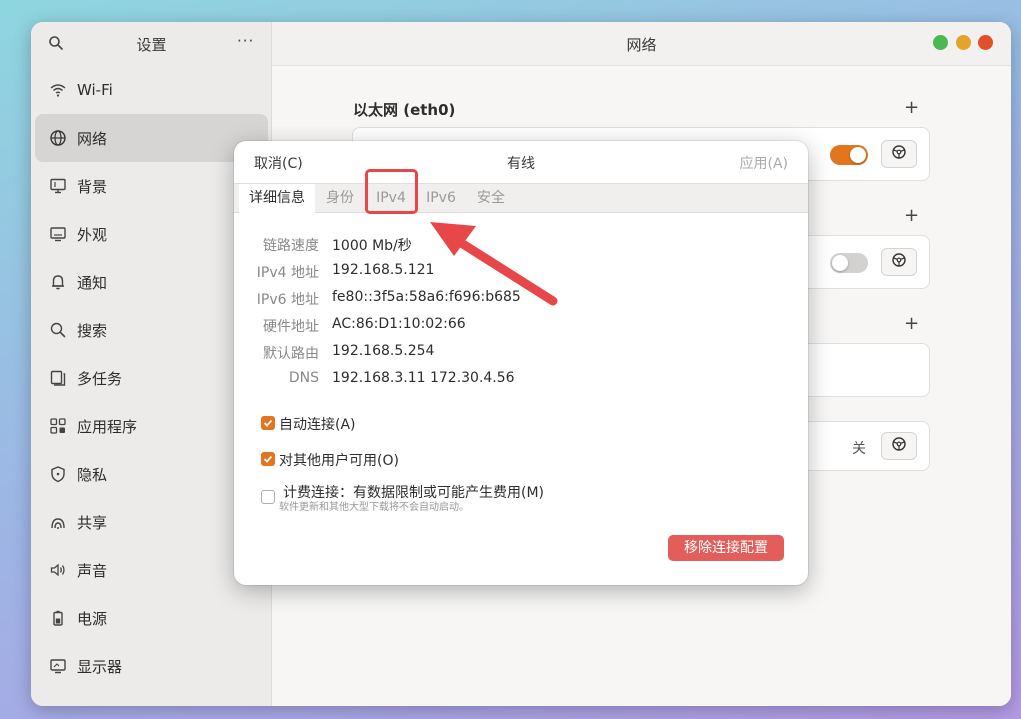 The width and height of the screenshot is (1021, 719). I want to click on ethernet-settings-button, so click(899, 154).